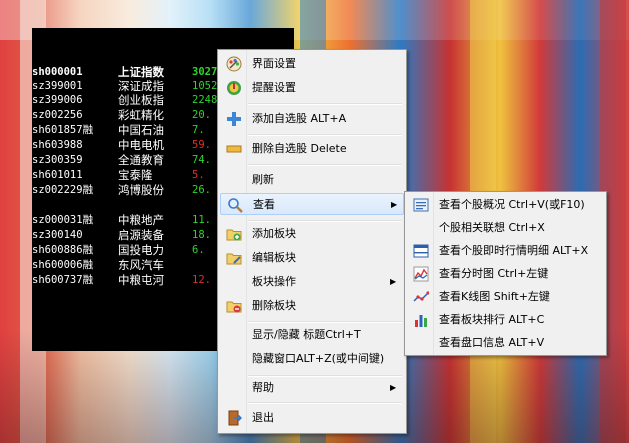 The height and width of the screenshot is (443, 629). I want to click on menu-item-alert-settings: 提醒设置, so click(312, 88).